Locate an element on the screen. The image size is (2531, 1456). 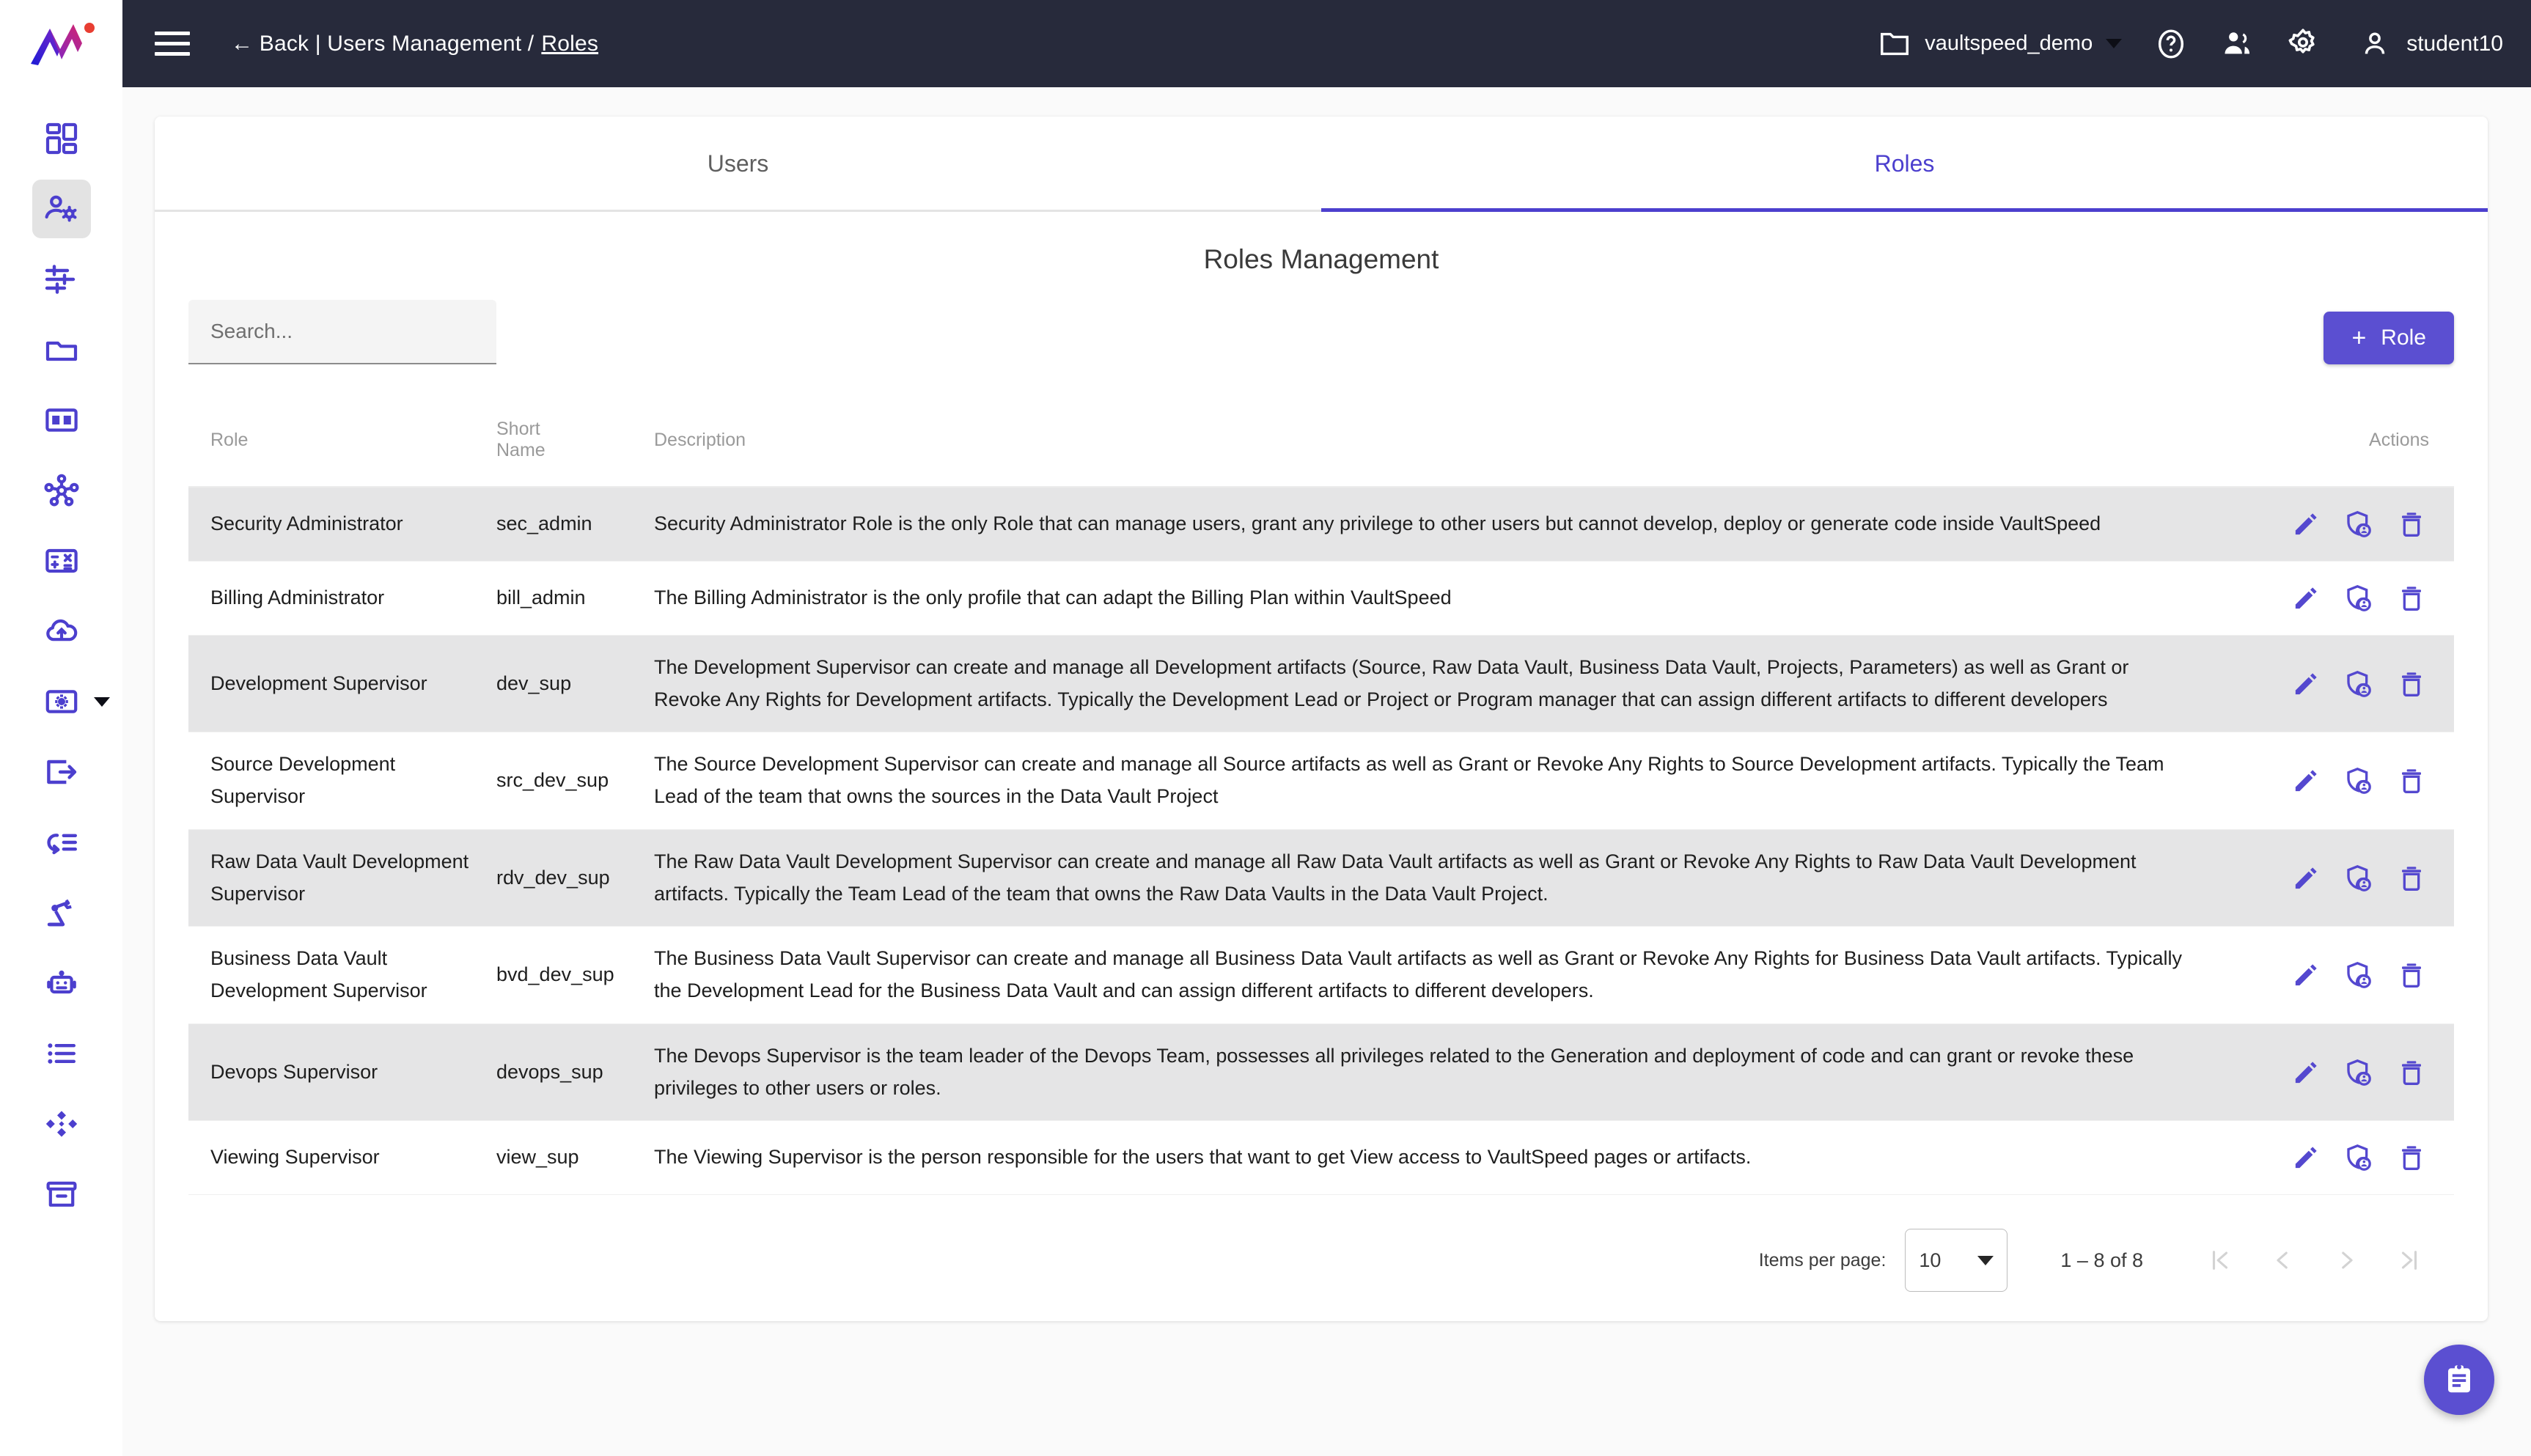
cell-role: Devops Supervisor is located at coordinates (294, 1071).